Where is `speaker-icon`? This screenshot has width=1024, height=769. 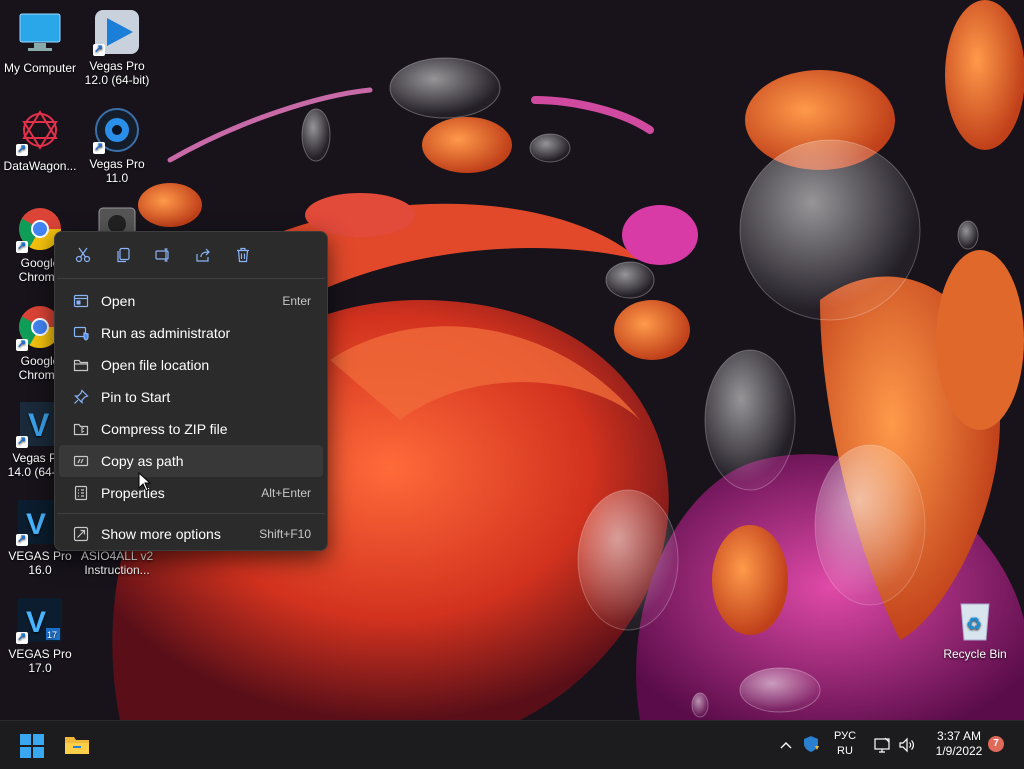
speaker-icon is located at coordinates (906, 745).